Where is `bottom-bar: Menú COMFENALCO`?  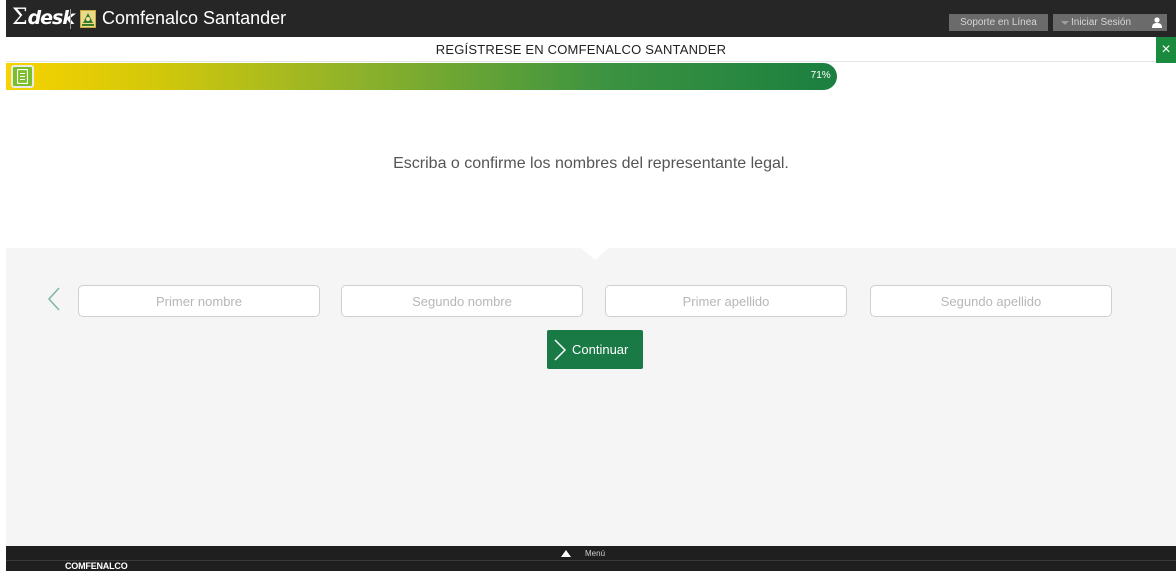 bottom-bar: Menú COMFENALCO is located at coordinates (591, 558).